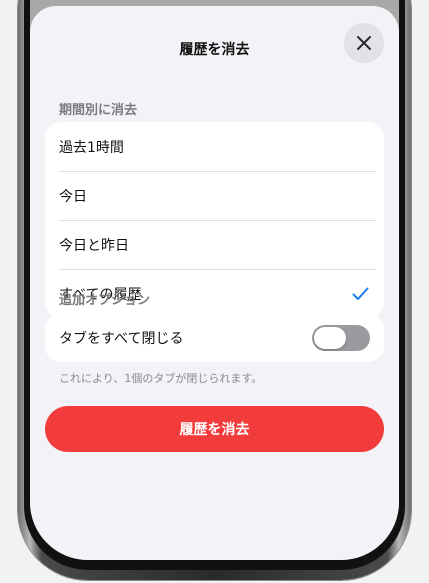 This screenshot has height=583, width=429. What do you see at coordinates (73, 196) in the screenshot?
I see `option-label: 今日` at bounding box center [73, 196].